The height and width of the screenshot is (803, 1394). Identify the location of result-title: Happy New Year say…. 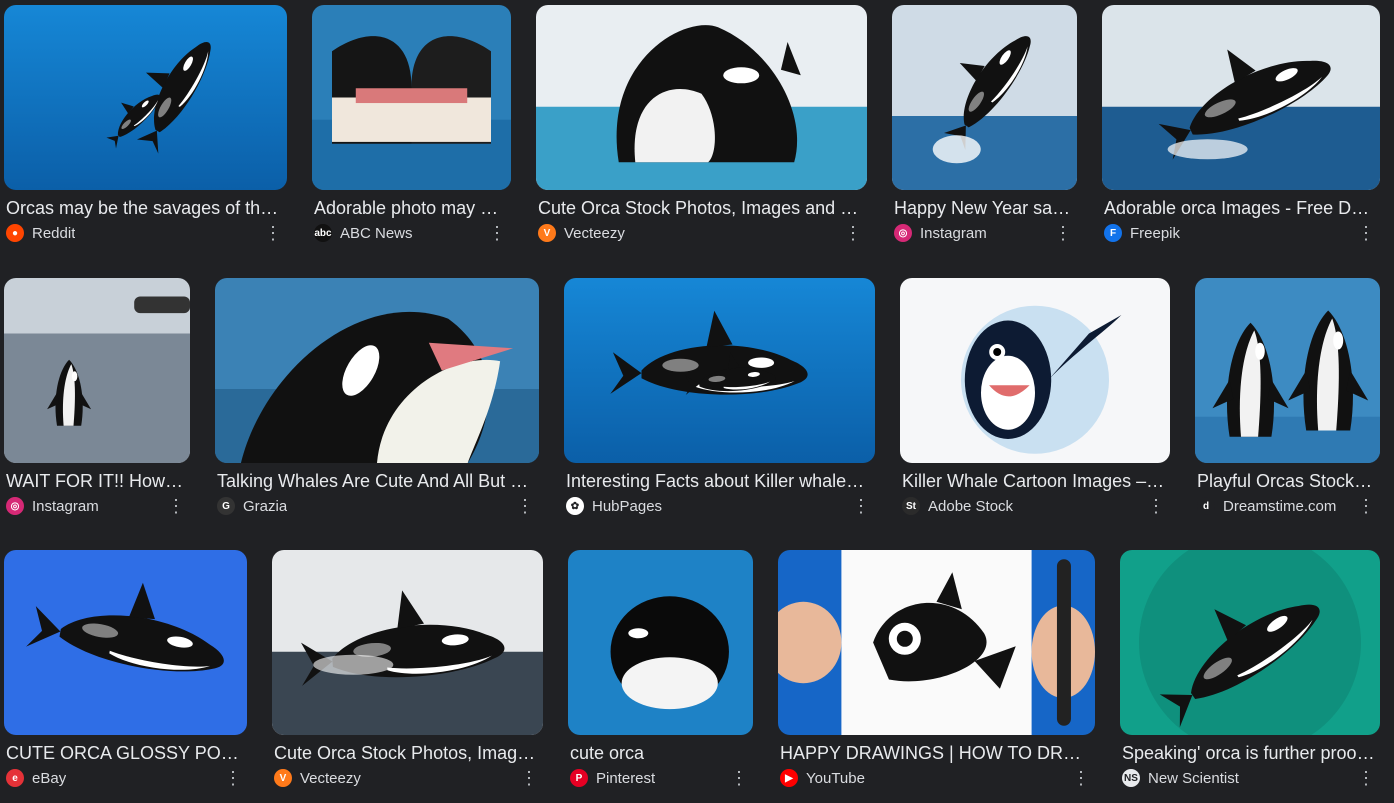
(983, 208).